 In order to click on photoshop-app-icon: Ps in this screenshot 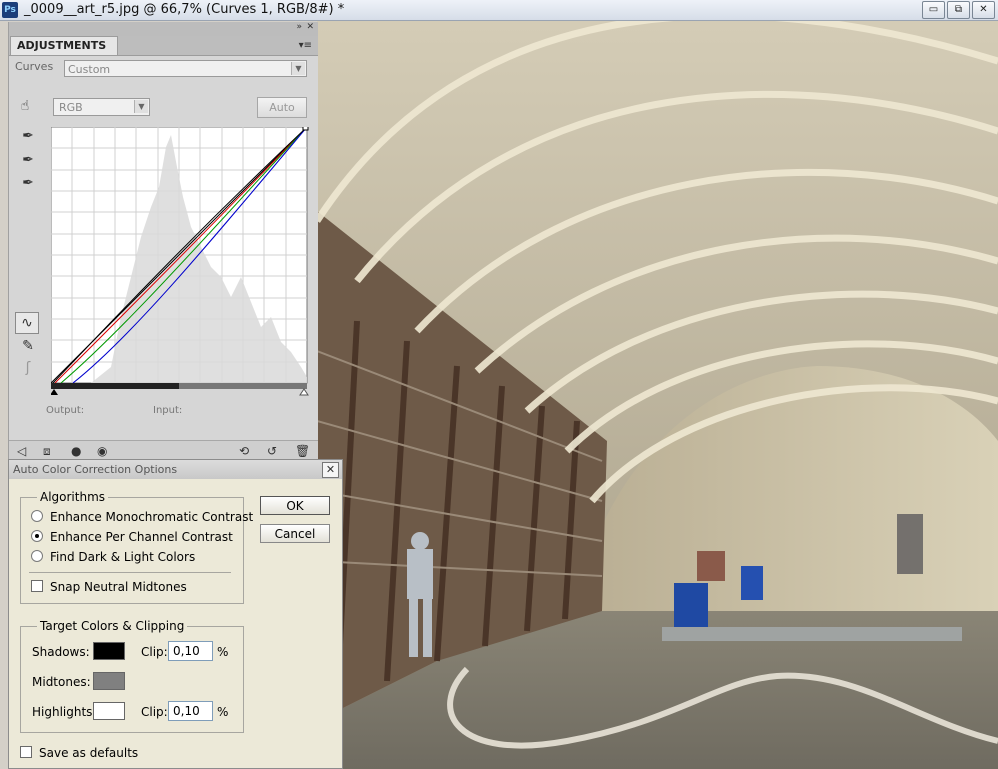, I will do `click(10, 10)`.